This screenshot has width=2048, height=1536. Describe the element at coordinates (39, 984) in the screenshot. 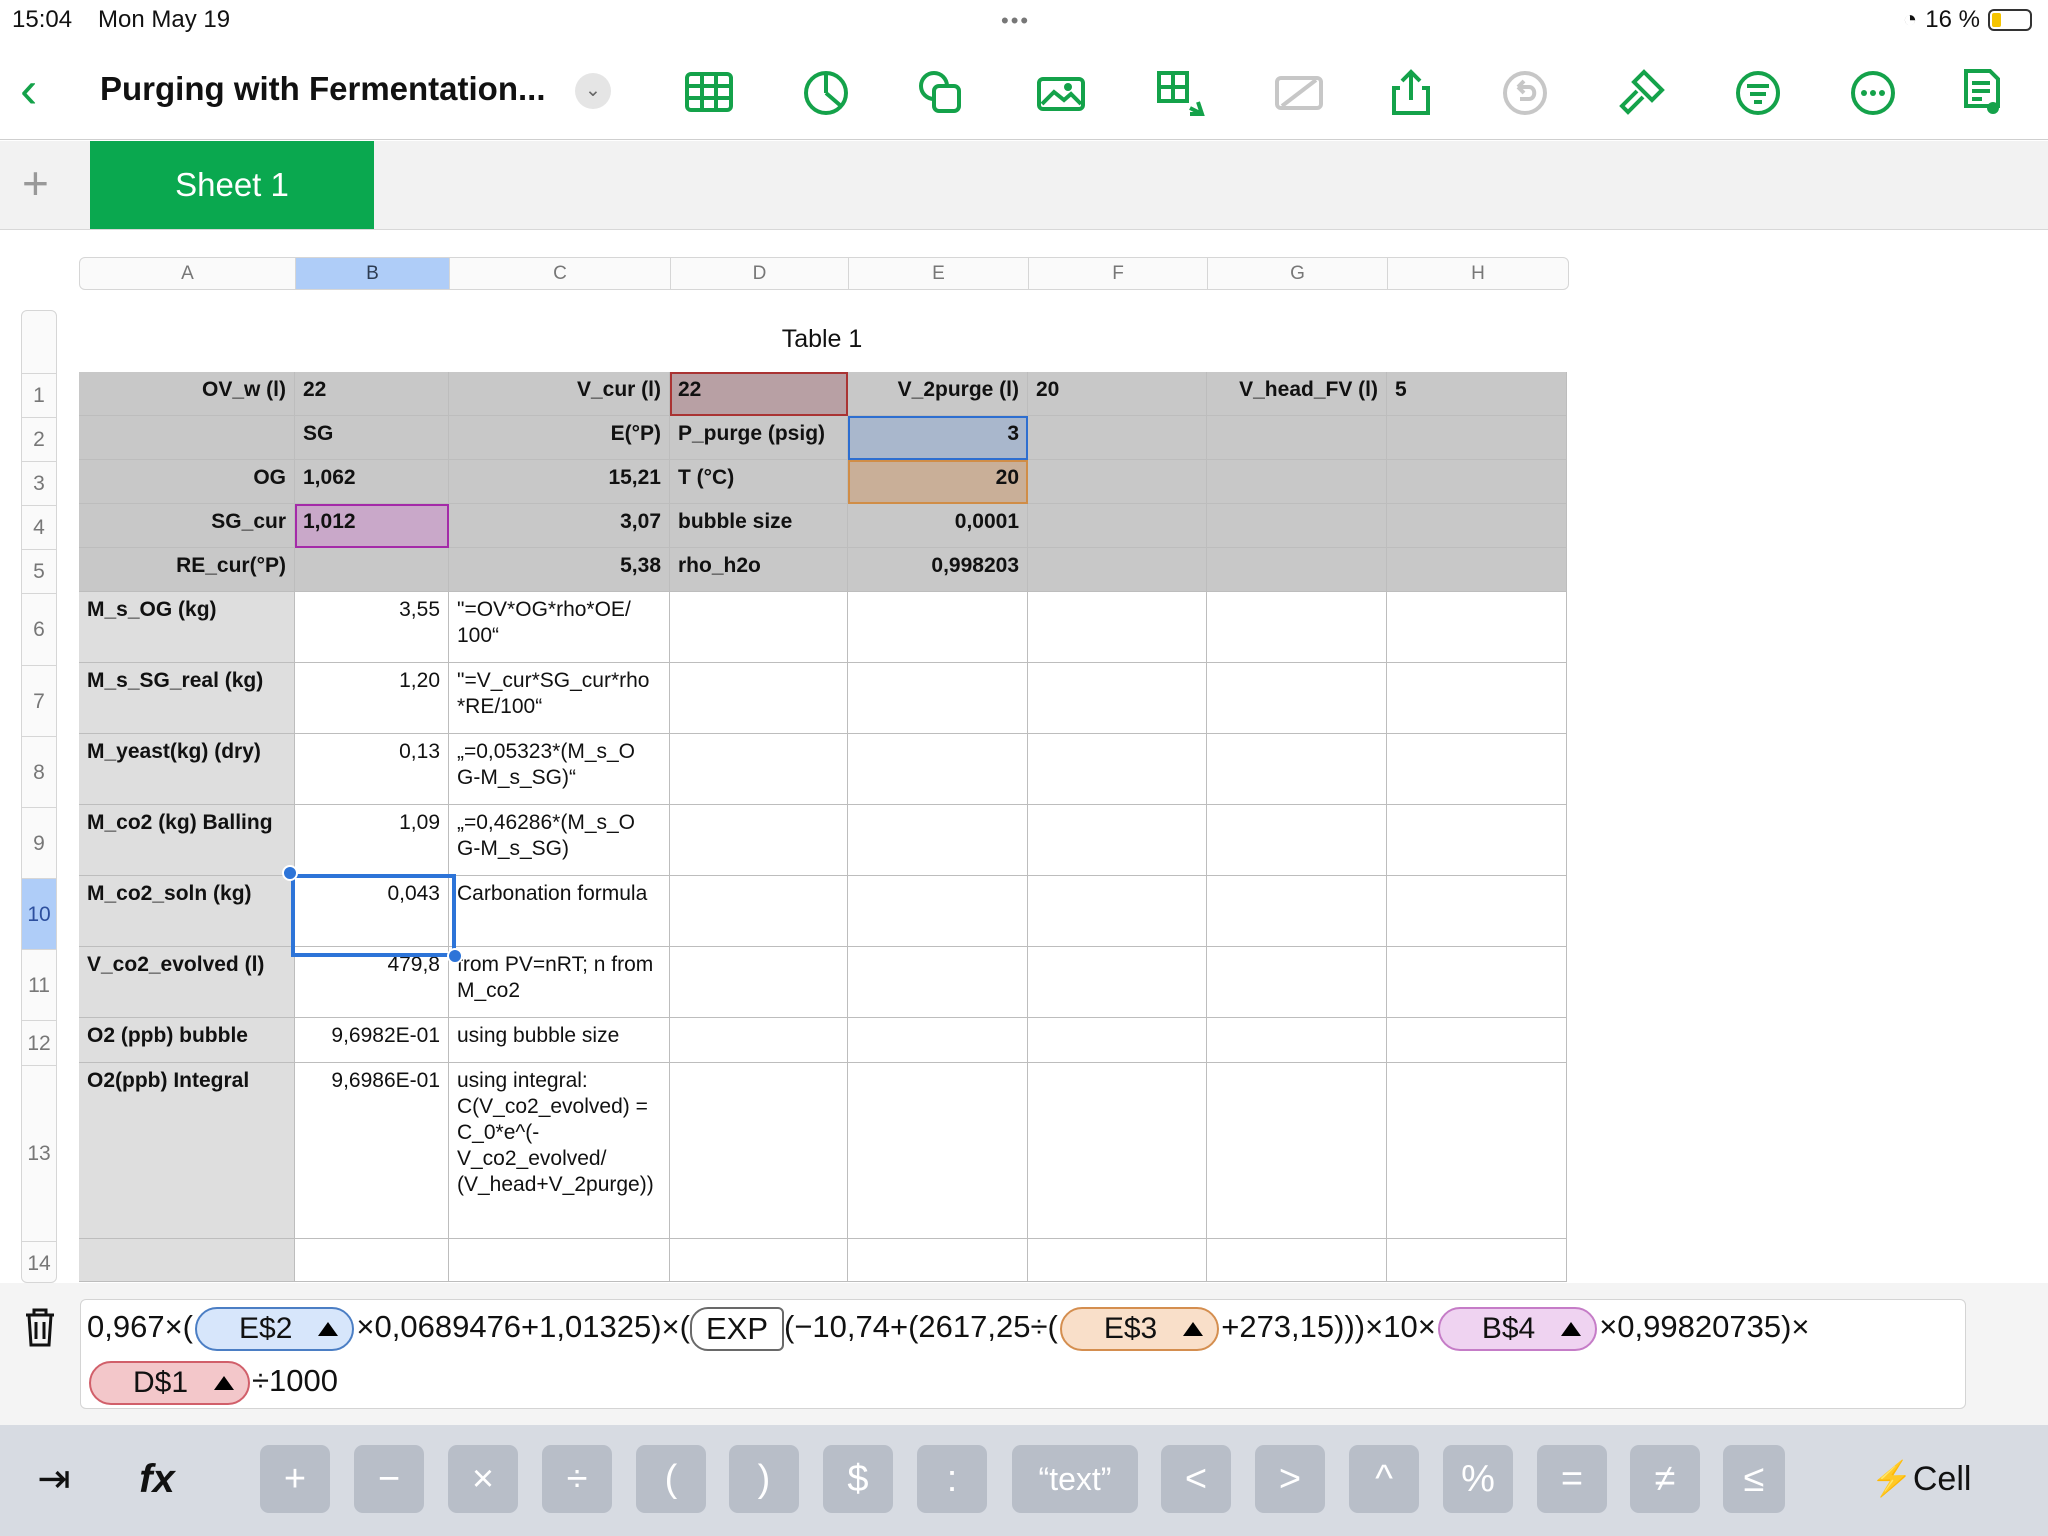

I see `row-header-11: 11` at that location.